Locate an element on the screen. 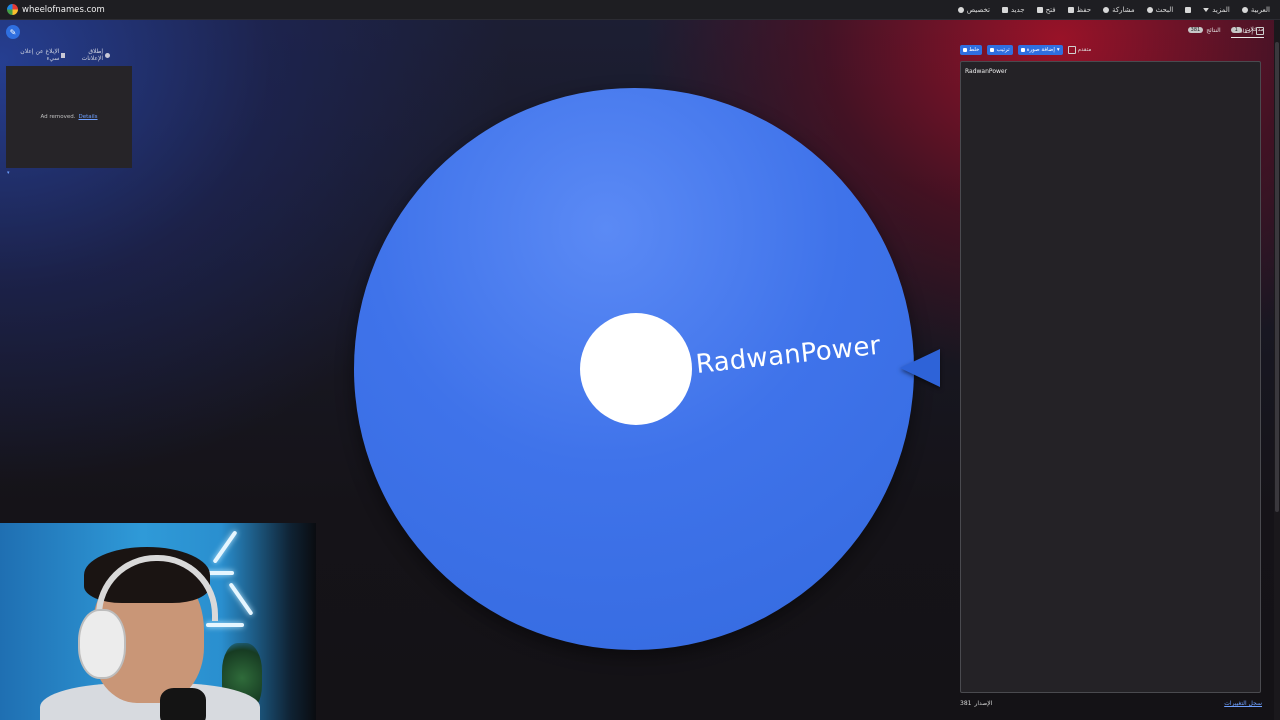 The height and width of the screenshot is (720, 1280). advanced-checkbox is located at coordinates (1071, 49).